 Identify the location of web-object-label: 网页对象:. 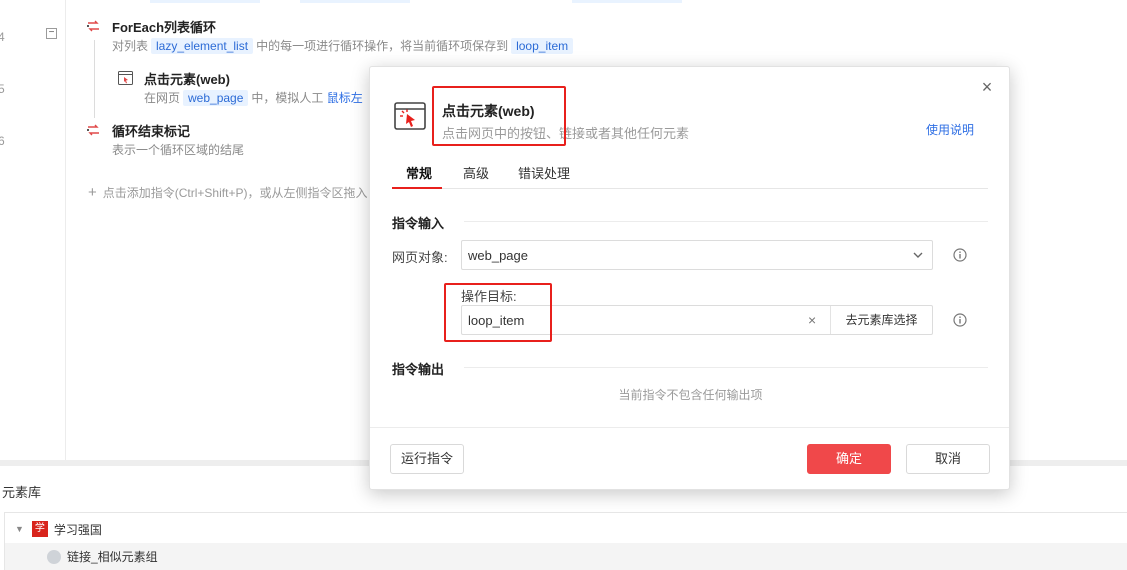
(420, 257).